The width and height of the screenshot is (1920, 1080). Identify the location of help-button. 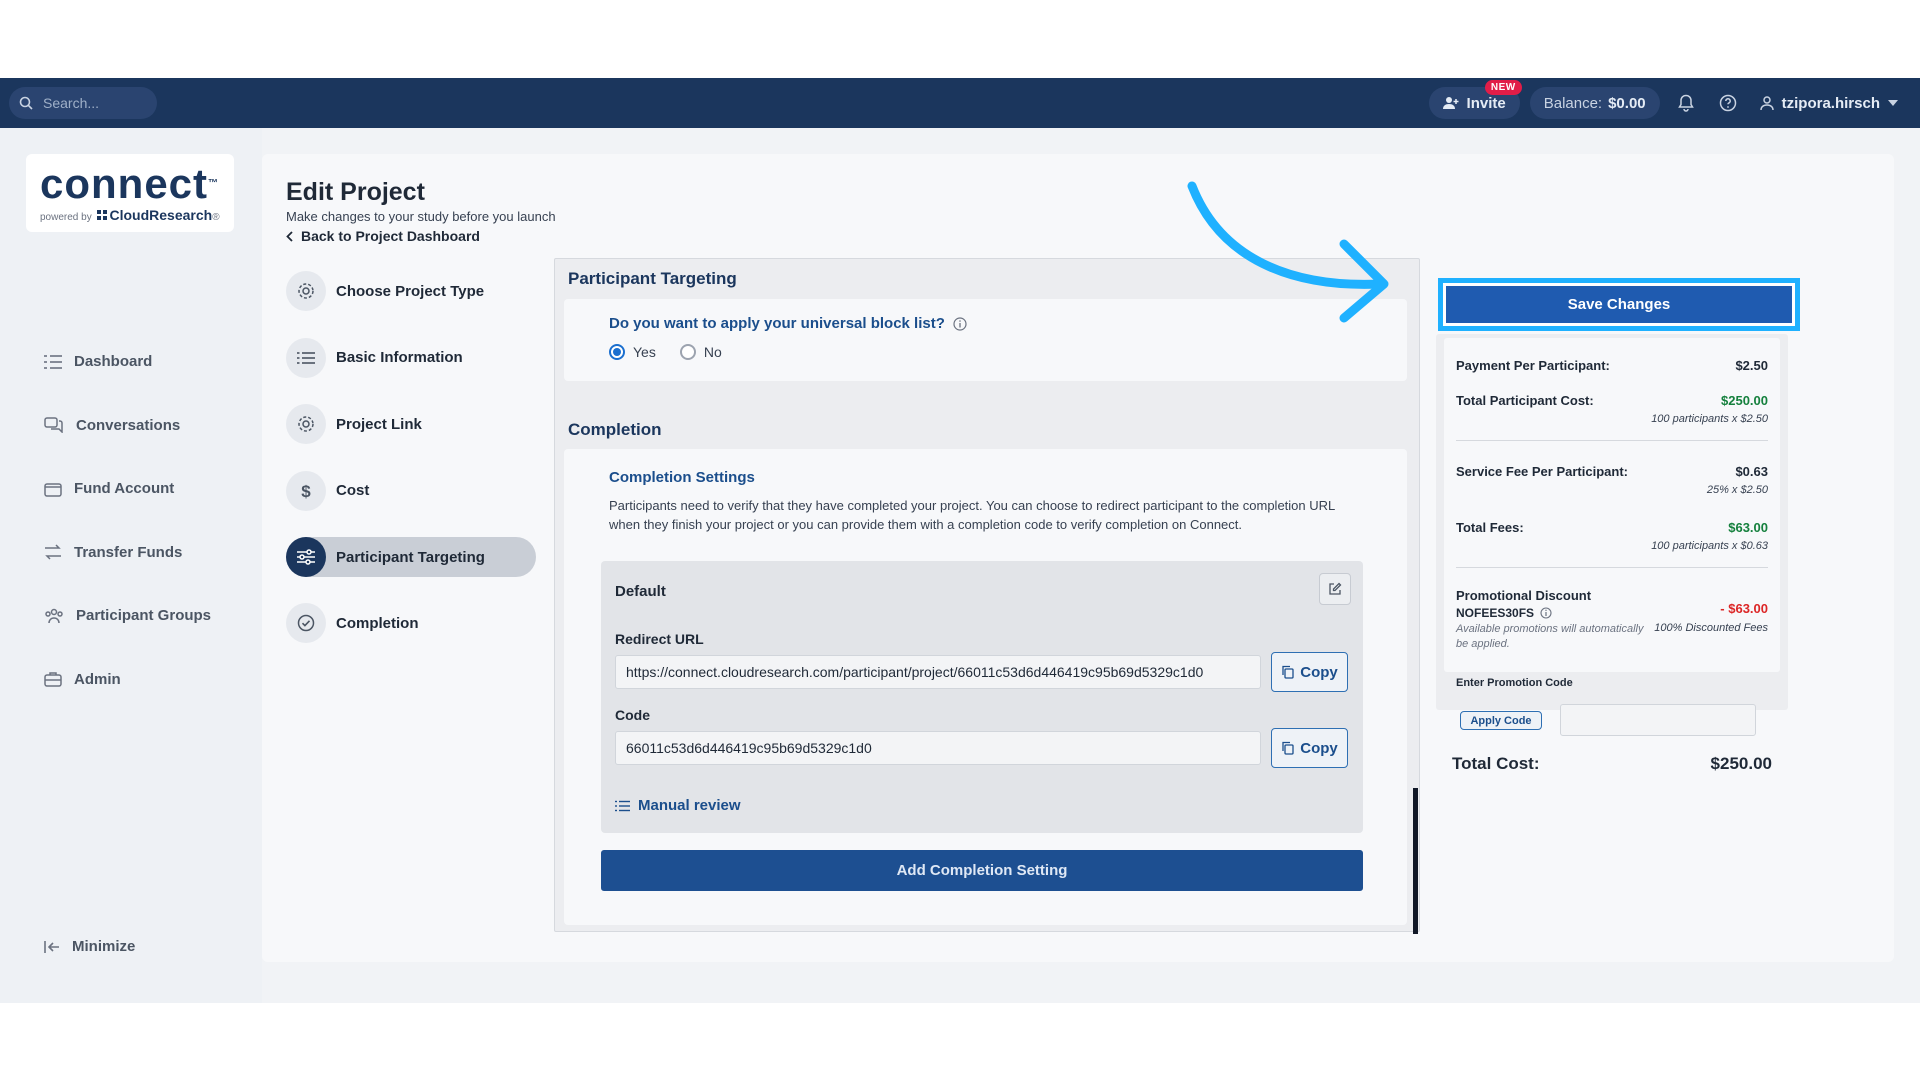
(1728, 103).